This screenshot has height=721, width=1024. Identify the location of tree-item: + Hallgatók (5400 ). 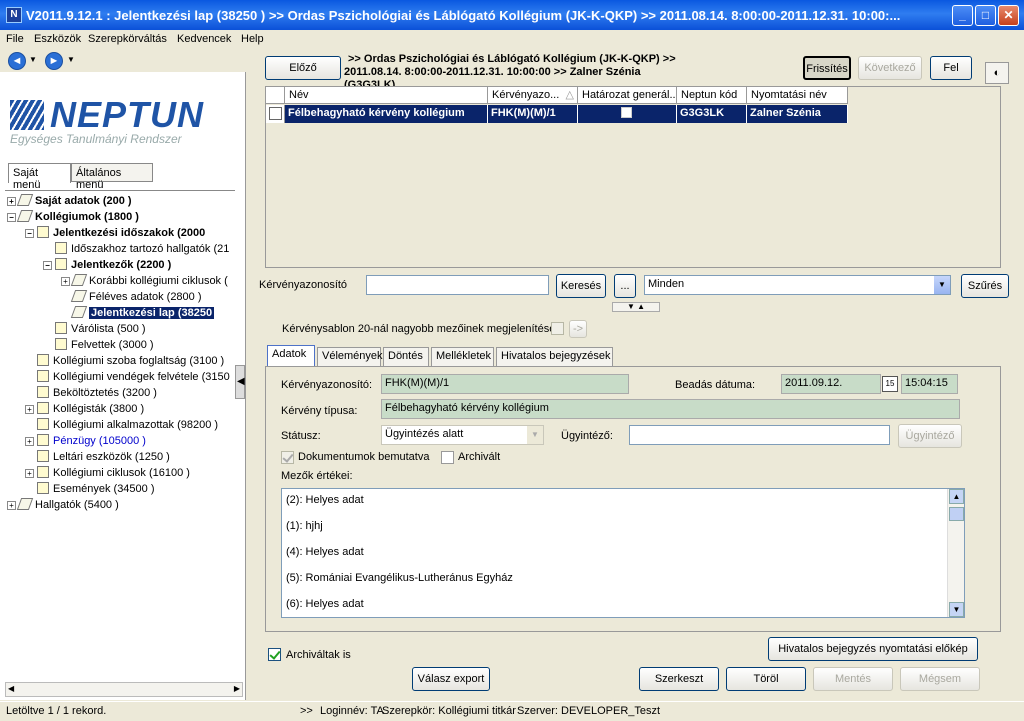
(63, 505).